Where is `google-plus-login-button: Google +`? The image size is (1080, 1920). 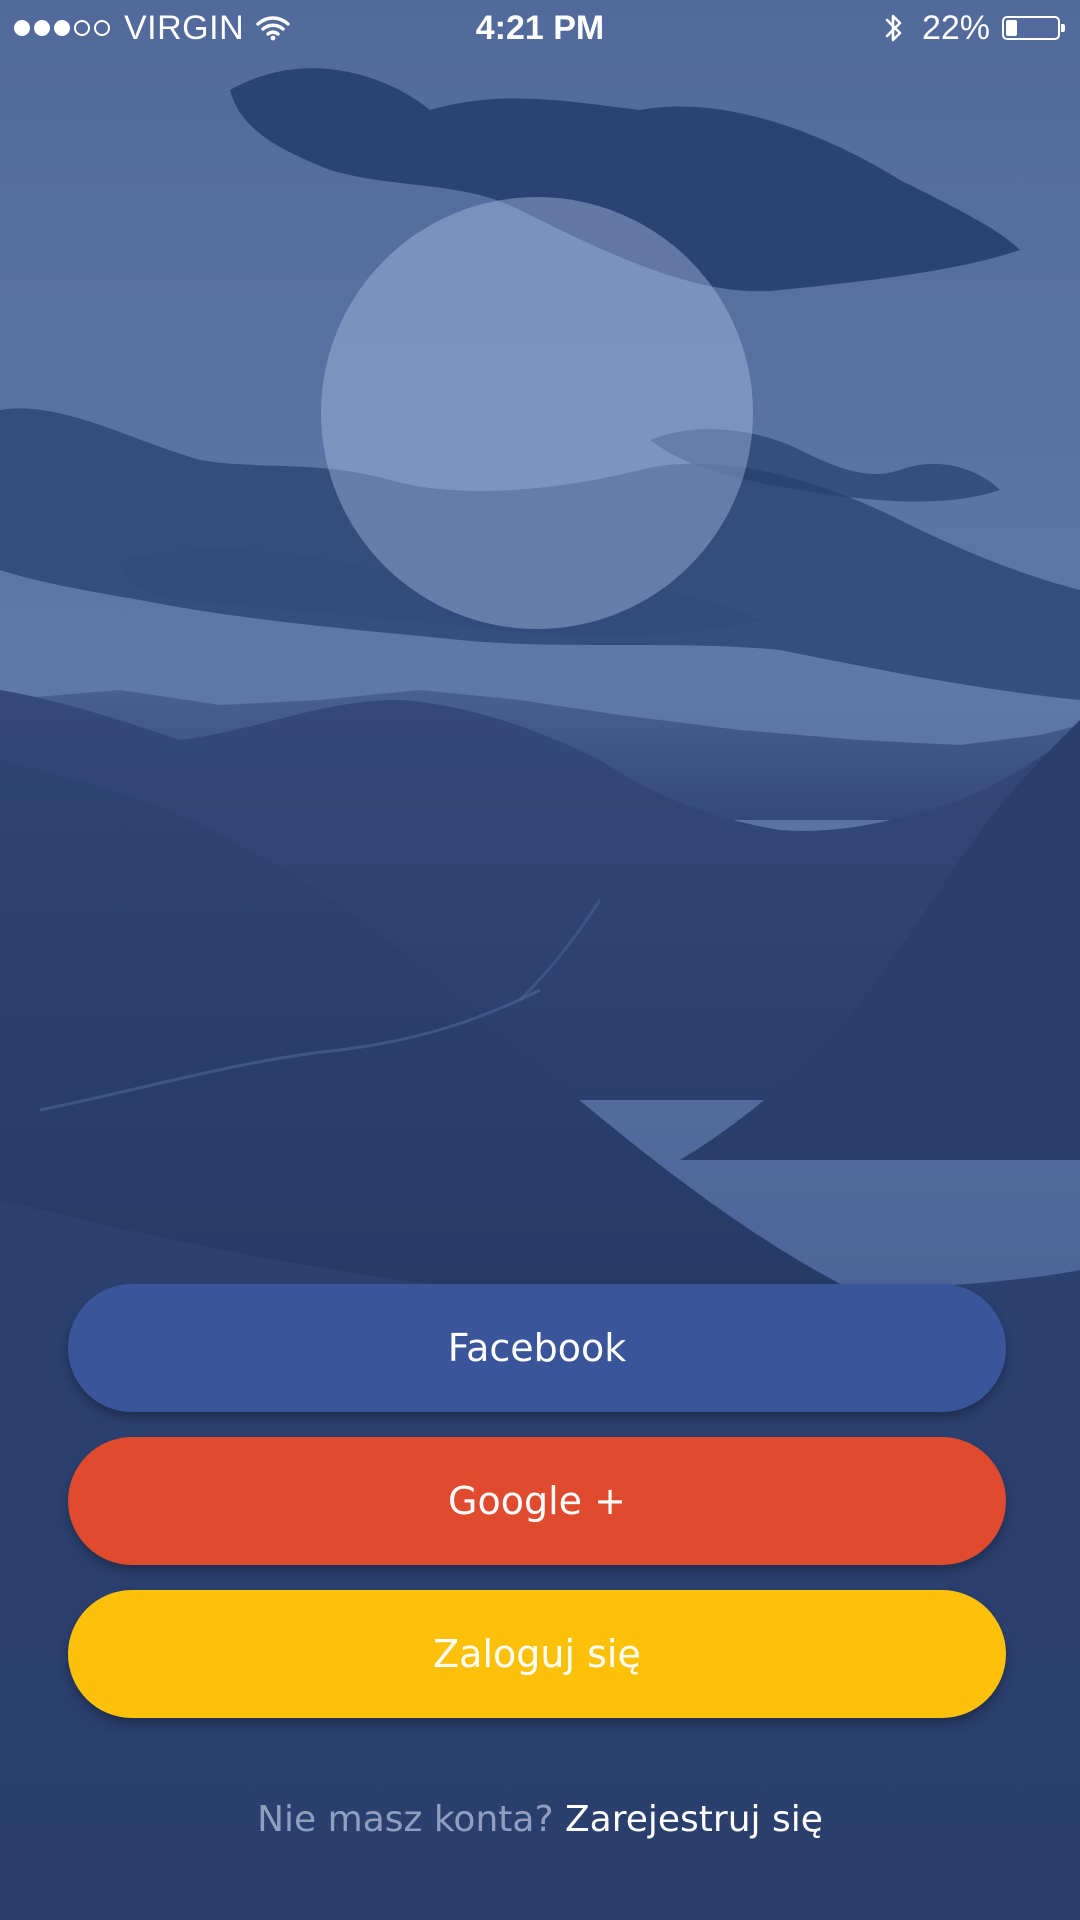 google-plus-login-button: Google + is located at coordinates (537, 1501).